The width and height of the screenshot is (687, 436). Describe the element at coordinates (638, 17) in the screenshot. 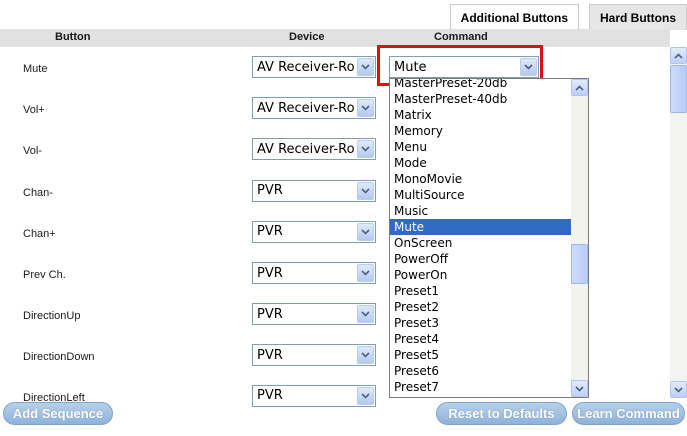

I see `tab-hard-buttons: Hard Buttons` at that location.